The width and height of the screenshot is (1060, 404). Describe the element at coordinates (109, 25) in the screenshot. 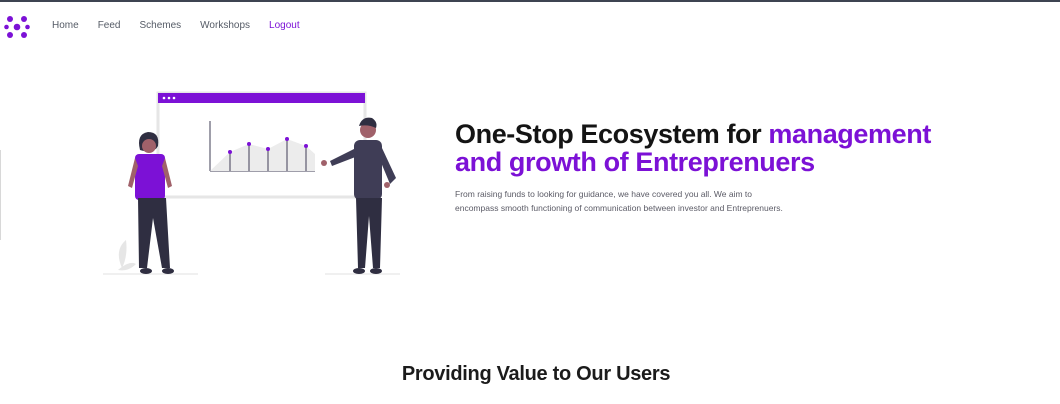

I see `nav-feed-link: Feed` at that location.